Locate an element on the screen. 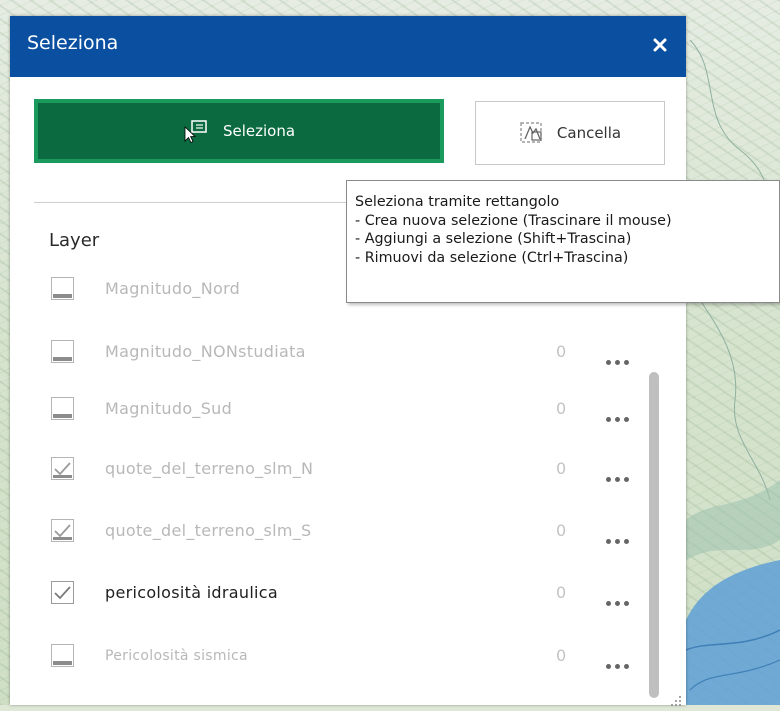  clear-selection-icon is located at coordinates (532, 133).